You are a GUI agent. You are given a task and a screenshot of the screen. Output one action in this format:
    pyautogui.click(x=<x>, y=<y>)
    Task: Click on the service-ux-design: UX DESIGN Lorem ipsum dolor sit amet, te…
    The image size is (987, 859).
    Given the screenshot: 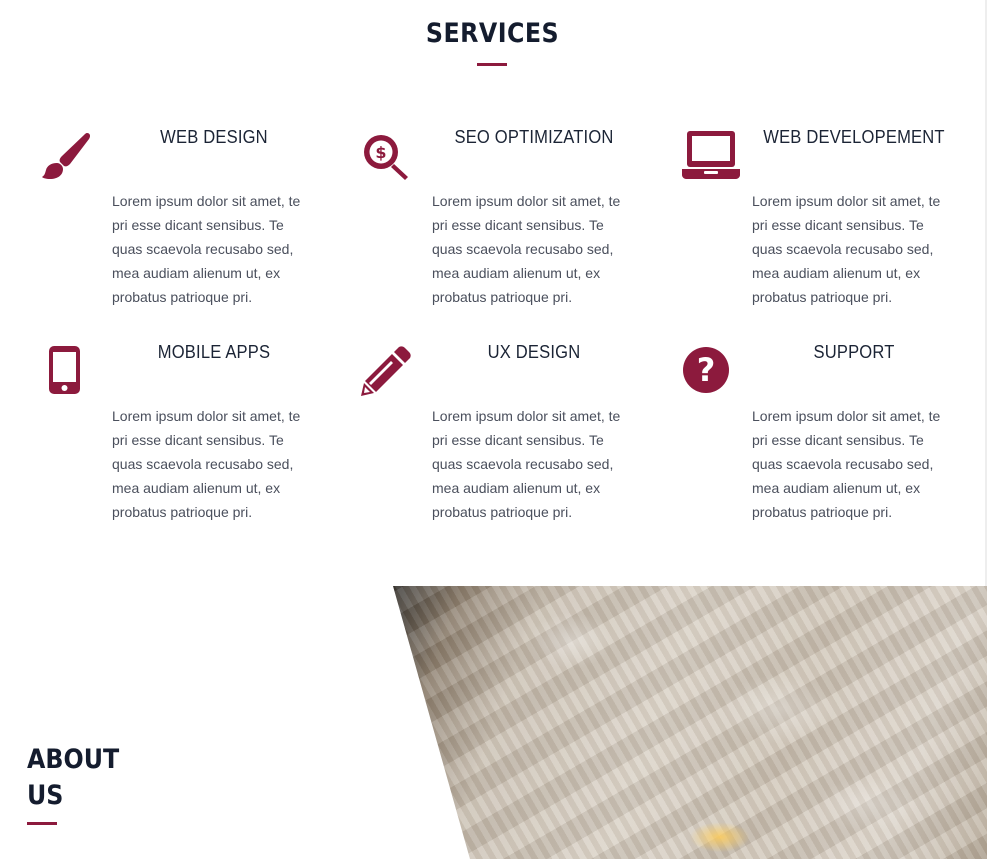 What is the action you would take?
    pyautogui.click(x=520, y=444)
    